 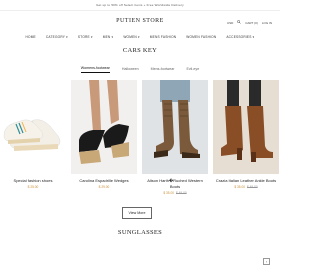 I want to click on tab-womens-footwear: Womens-footwear, so click(x=95, y=69).